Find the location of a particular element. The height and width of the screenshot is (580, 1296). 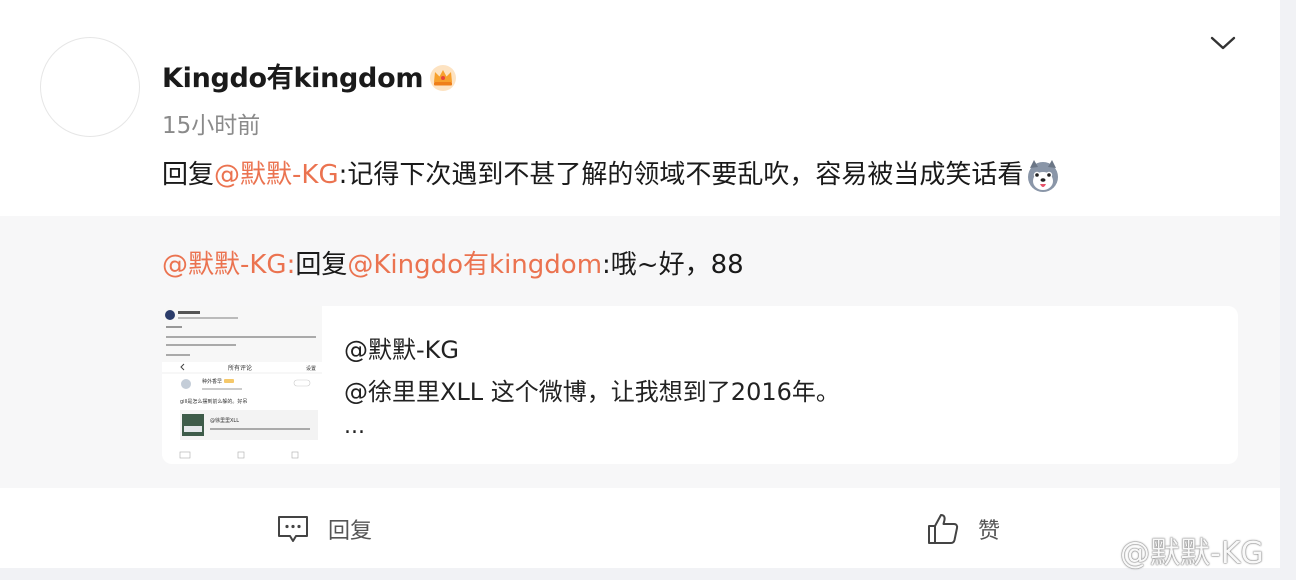

chevron-down-icon is located at coordinates (1223, 43).